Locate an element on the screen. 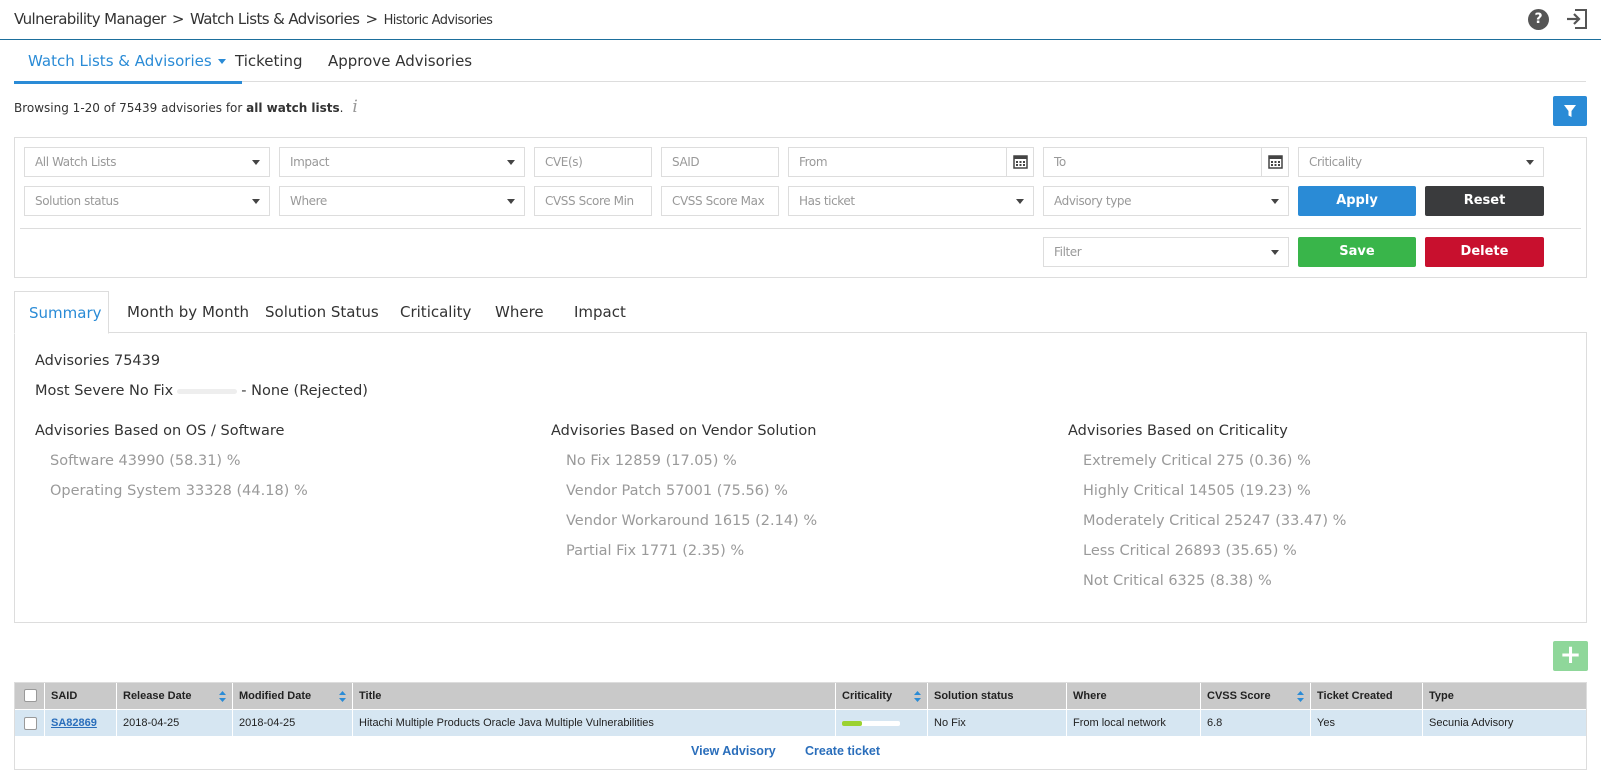  release-date-cell: 2018-04-25 is located at coordinates (175, 723).